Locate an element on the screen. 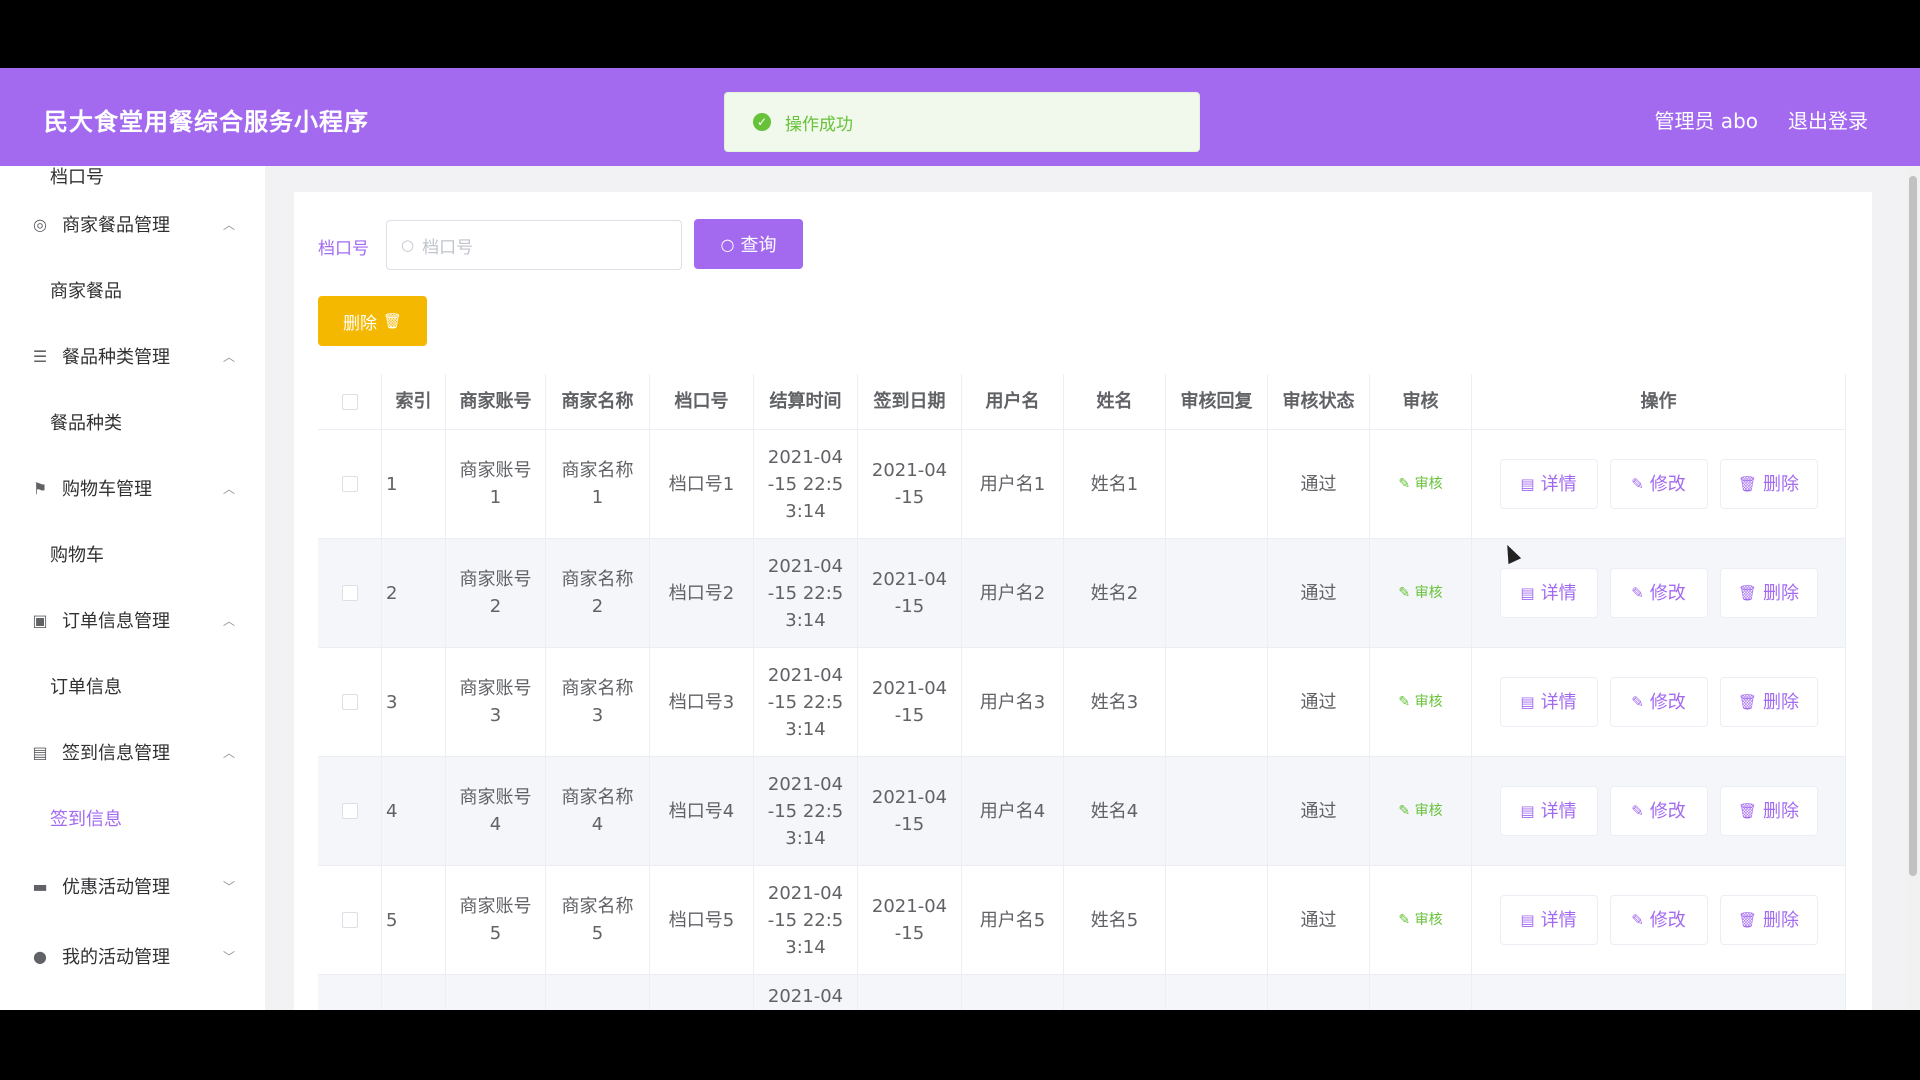 This screenshot has height=1080, width=1920. cell-settle-time: 2021-04 -15 22:5 3:14 is located at coordinates (806, 593).